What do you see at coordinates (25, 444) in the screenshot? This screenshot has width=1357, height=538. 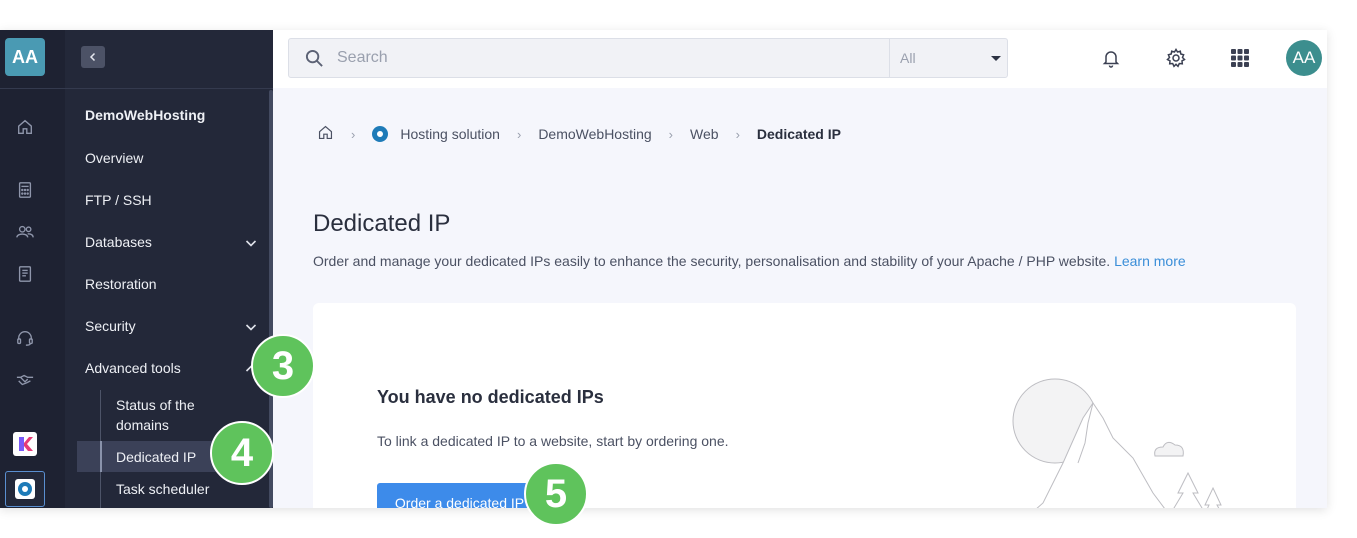 I see `kdrive-app-icon` at bounding box center [25, 444].